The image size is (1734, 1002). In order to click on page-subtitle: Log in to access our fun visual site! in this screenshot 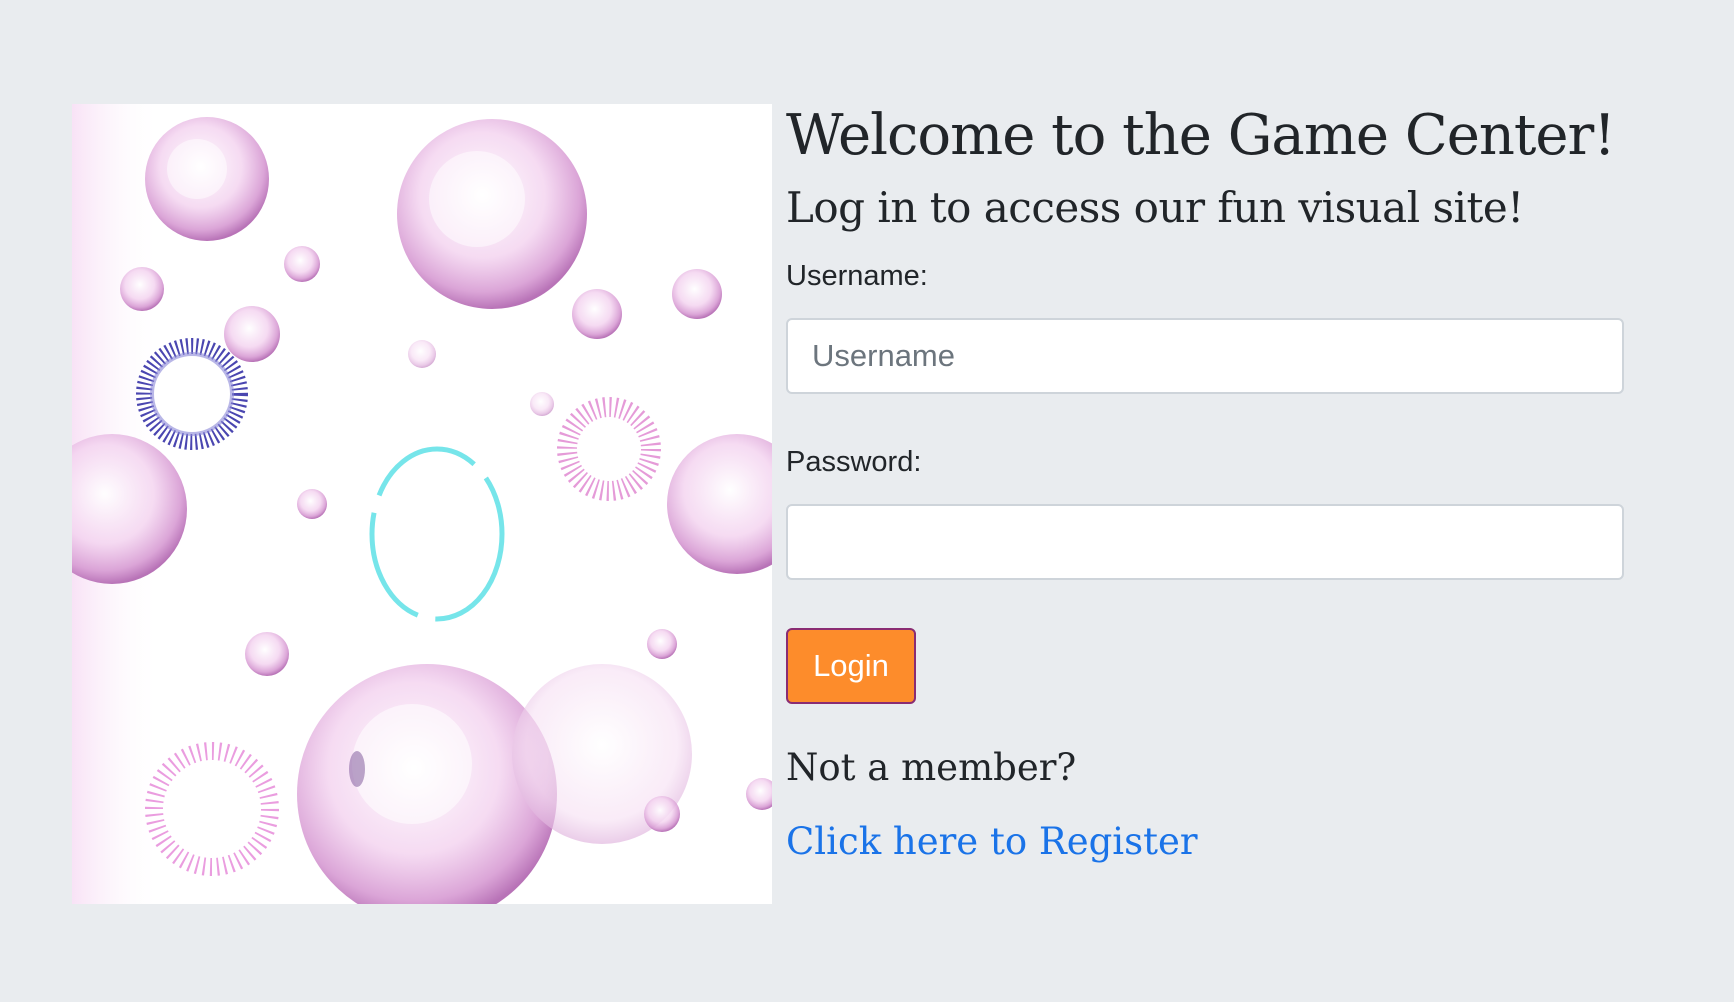, I will do `click(1155, 207)`.